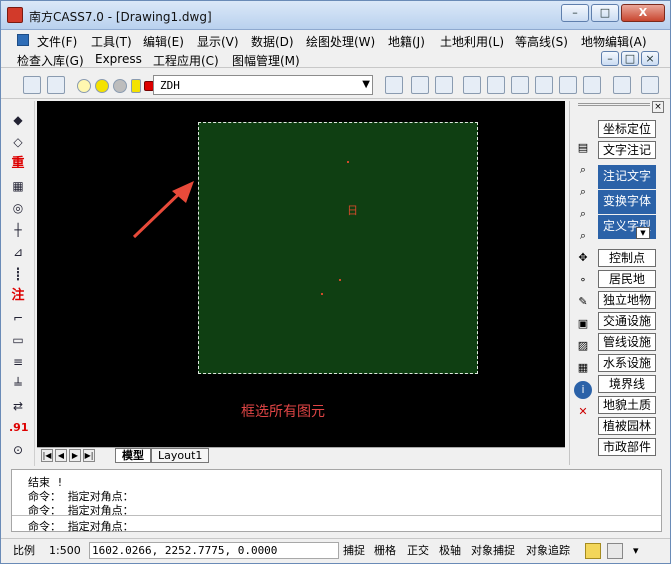 The width and height of the screenshot is (671, 564). What do you see at coordinates (568, 85) in the screenshot?
I see `zoom-extents-icon` at bounding box center [568, 85].